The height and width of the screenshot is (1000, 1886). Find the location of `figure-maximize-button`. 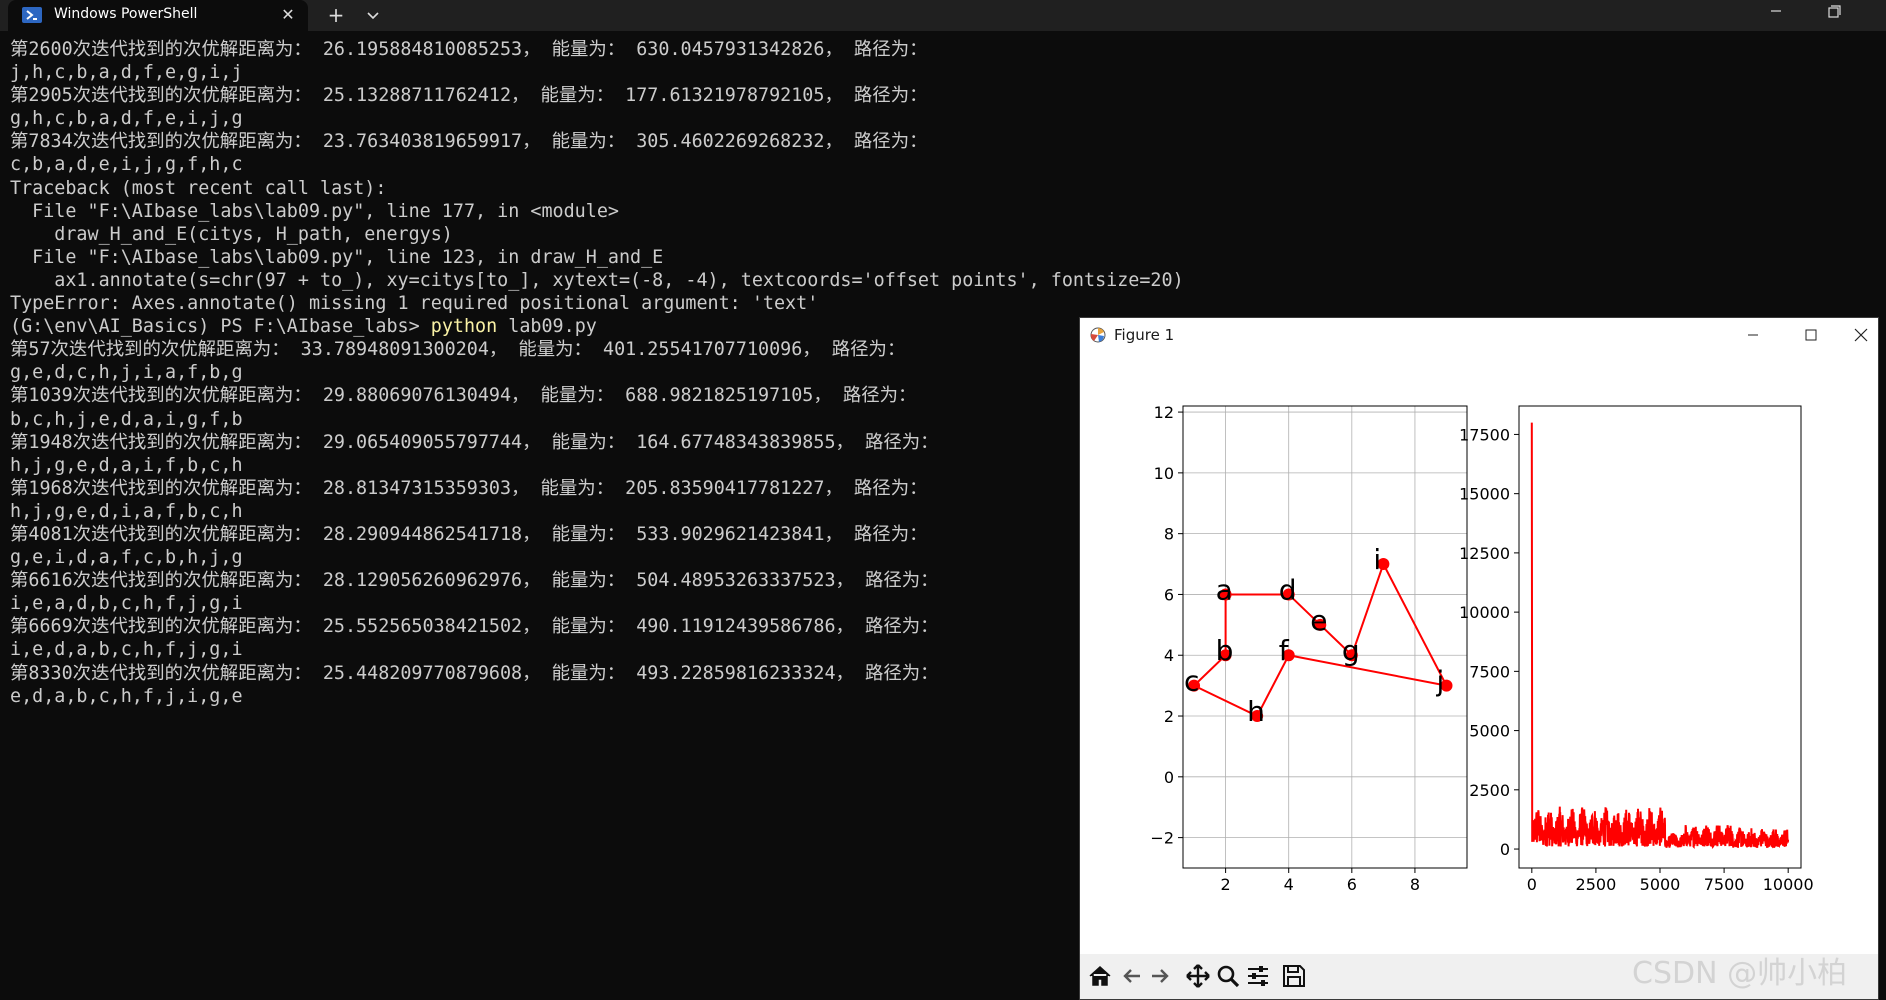

figure-maximize-button is located at coordinates (1811, 335).